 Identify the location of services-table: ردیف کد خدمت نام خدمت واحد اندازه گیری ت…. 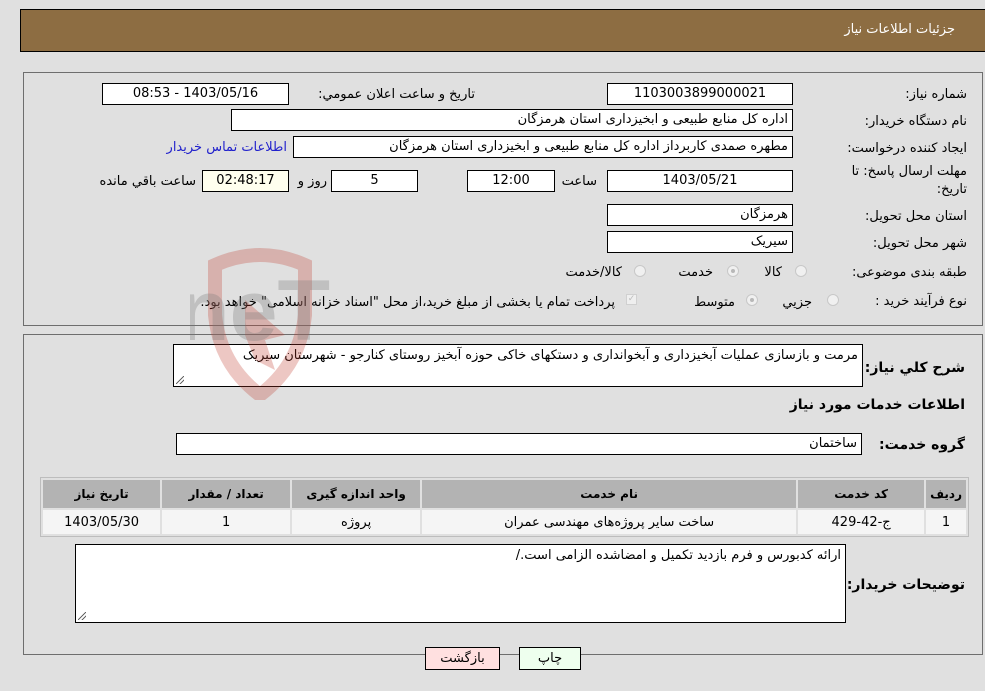
(504, 507).